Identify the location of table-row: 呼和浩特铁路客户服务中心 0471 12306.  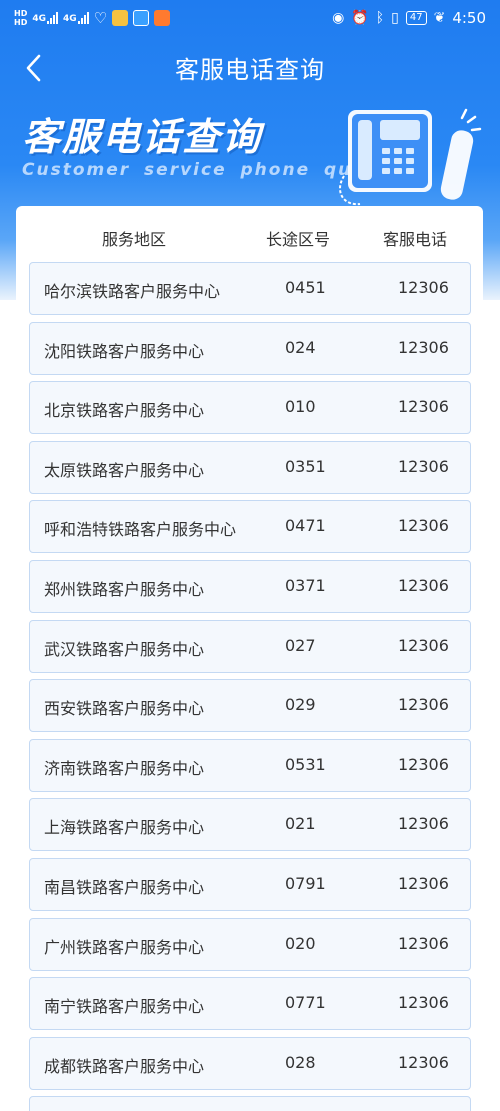
(250, 527).